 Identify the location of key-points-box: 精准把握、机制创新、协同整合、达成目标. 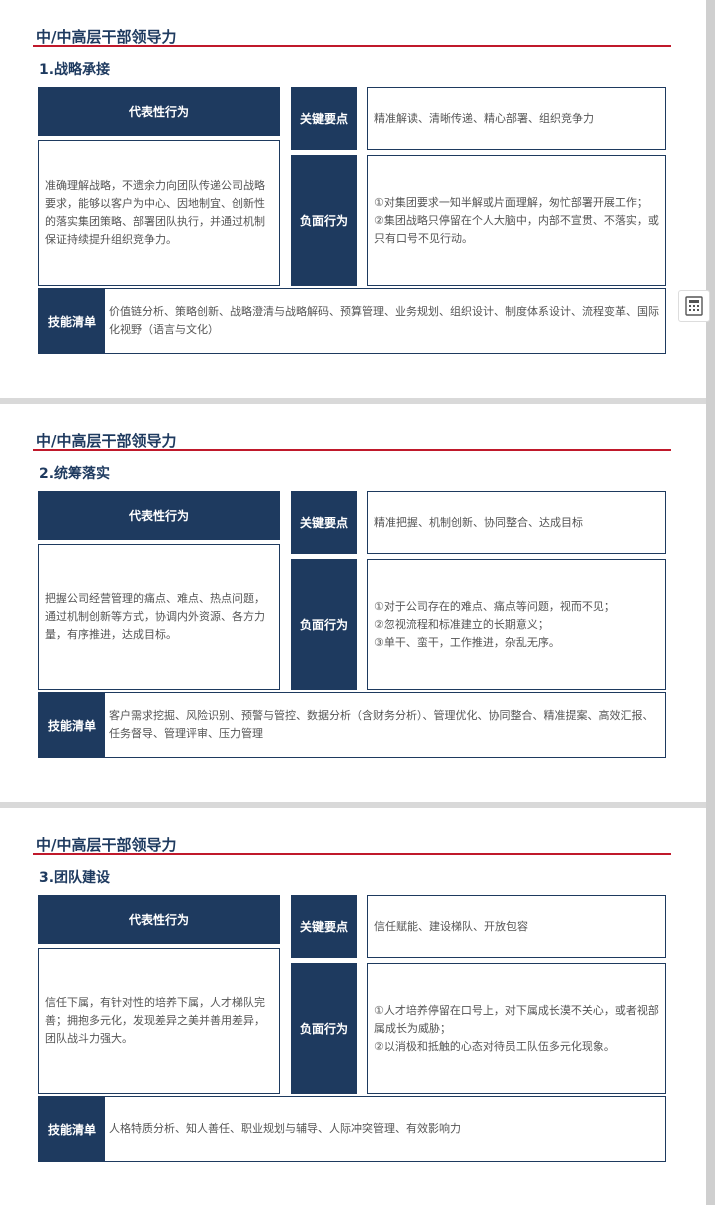
(516, 522).